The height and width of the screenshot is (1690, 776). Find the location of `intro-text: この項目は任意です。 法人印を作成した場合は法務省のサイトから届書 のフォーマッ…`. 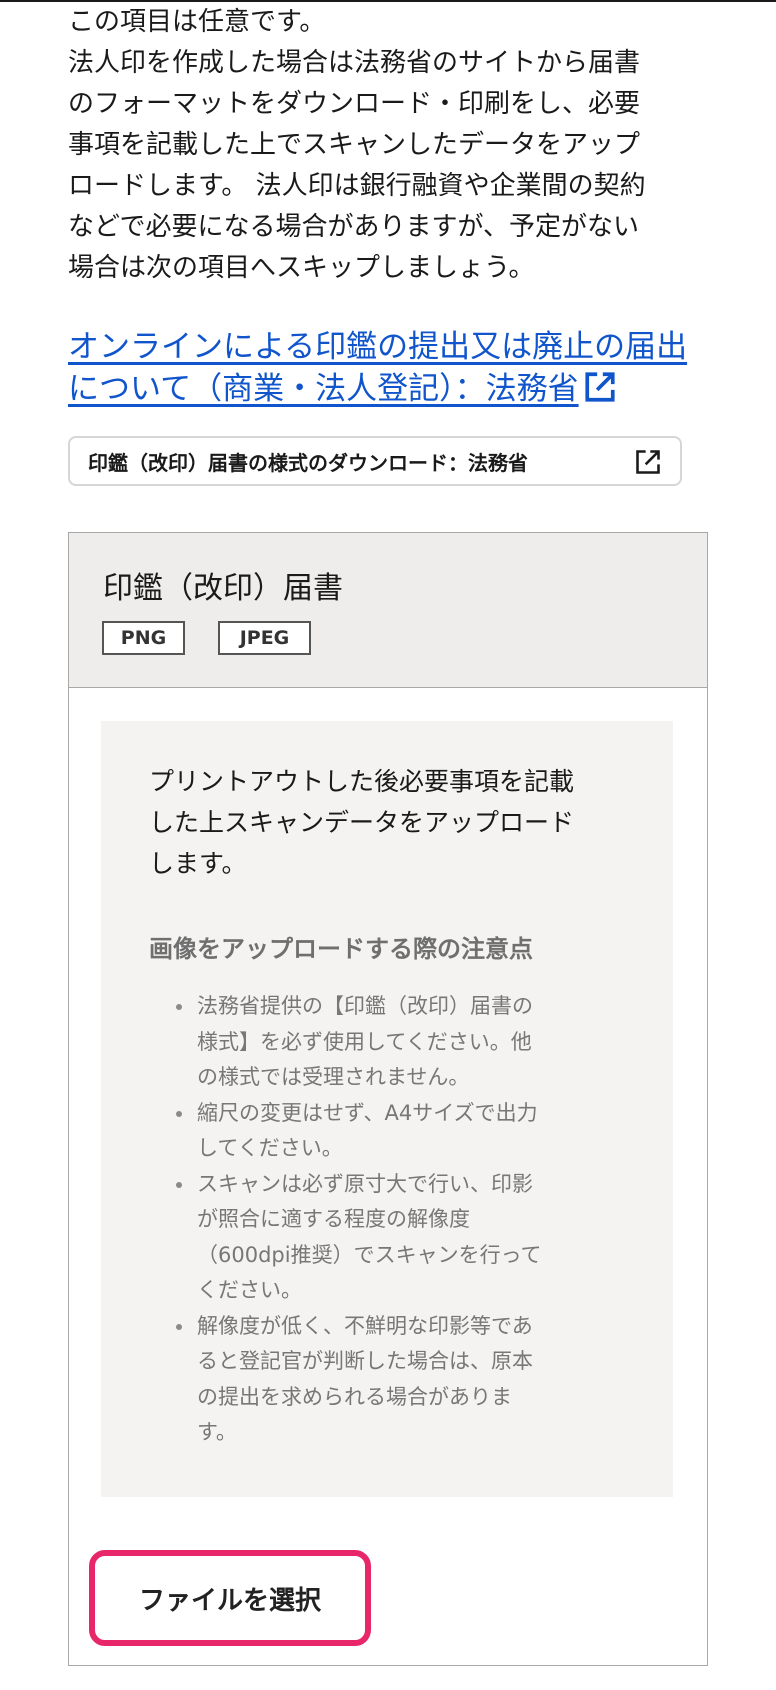

intro-text: この項目は任意です。 法人印を作成した場合は法務省のサイトから届書 のフォーマッ… is located at coordinates (357, 145).